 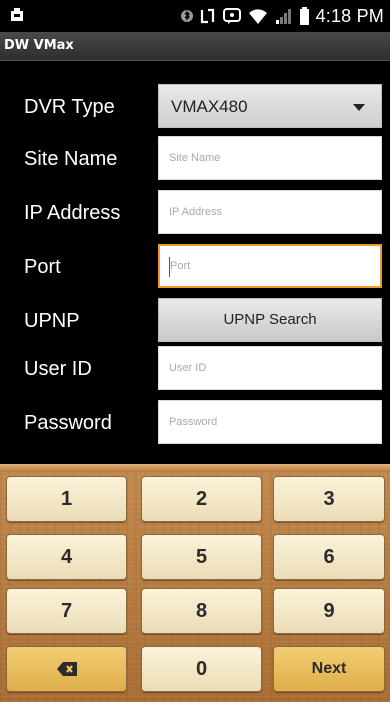 I want to click on key-0: 0, so click(x=201, y=669).